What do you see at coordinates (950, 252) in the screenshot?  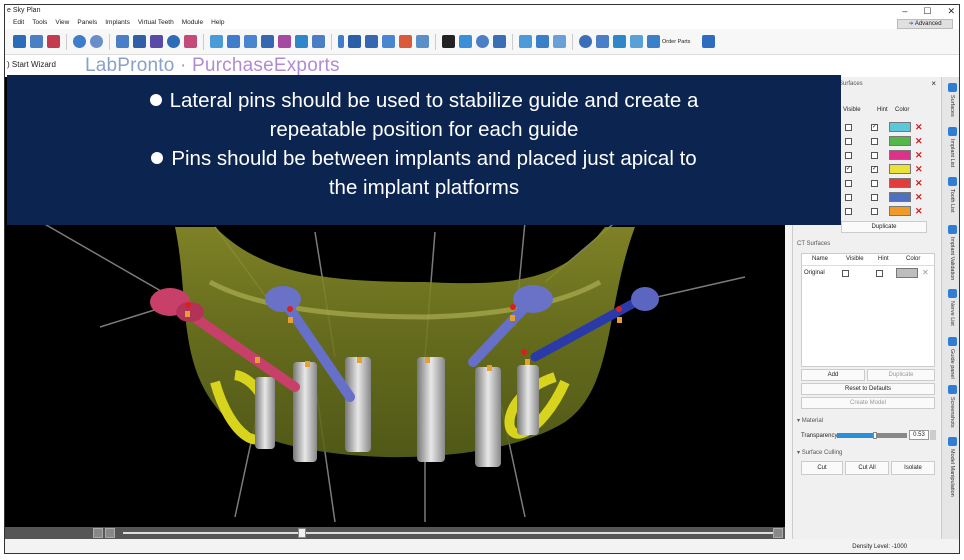 I see `tab-implant-validation: Implant Validation` at bounding box center [950, 252].